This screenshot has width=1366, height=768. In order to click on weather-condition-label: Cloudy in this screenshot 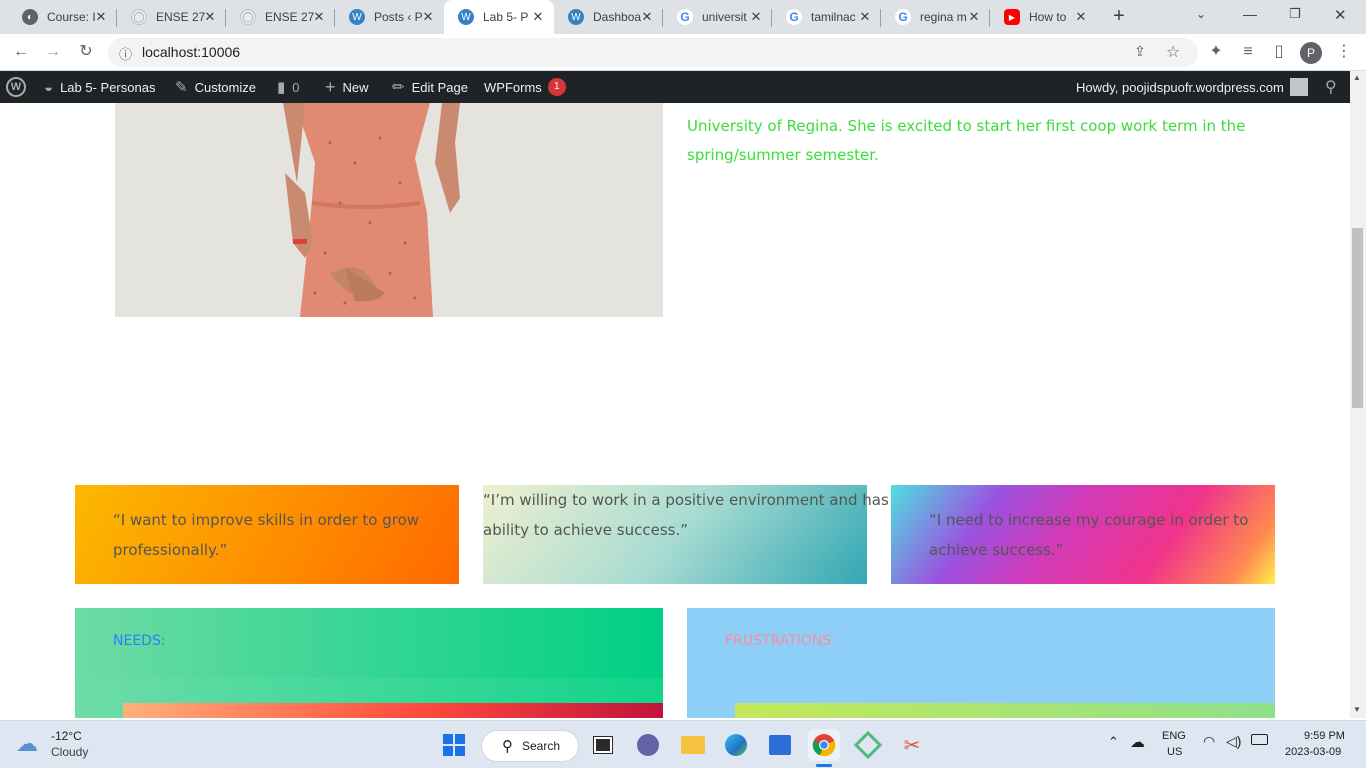, I will do `click(69, 752)`.